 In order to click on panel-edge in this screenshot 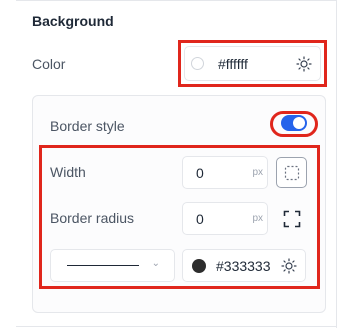, I will do `click(336, 164)`.